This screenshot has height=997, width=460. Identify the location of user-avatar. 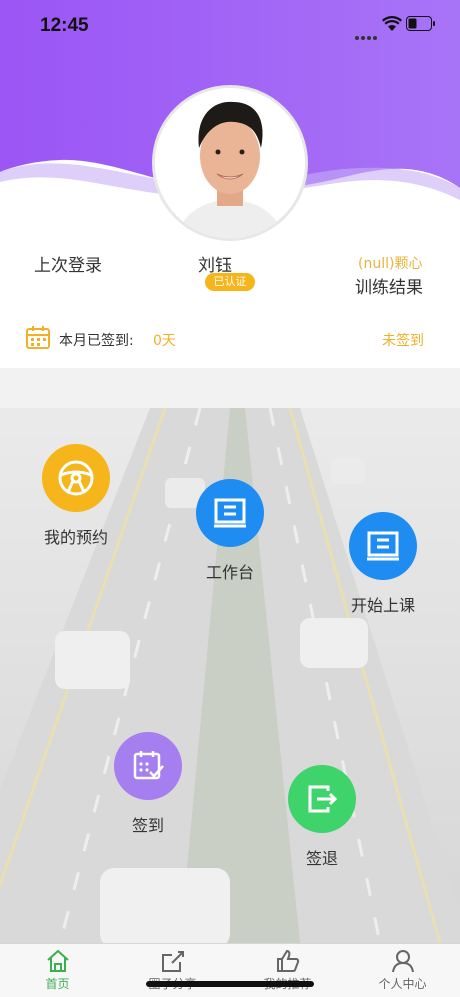
(230, 163).